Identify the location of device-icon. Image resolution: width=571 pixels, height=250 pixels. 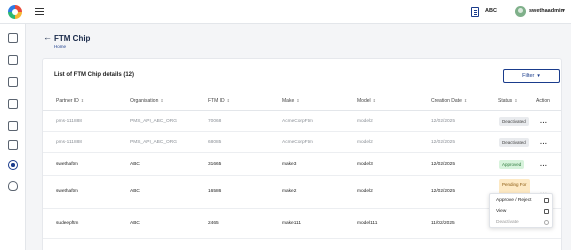
(13, 145).